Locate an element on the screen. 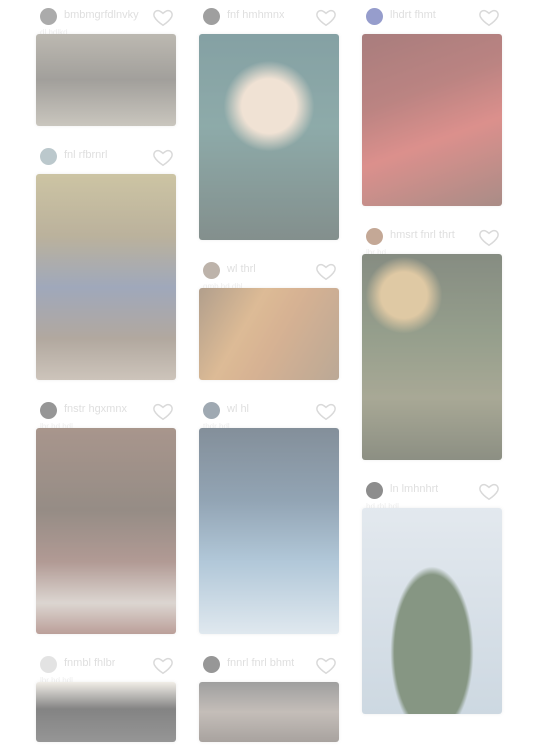 The image size is (542, 756). pin-card-header: fnnrl fnrl bhmt is located at coordinates (269, 665).